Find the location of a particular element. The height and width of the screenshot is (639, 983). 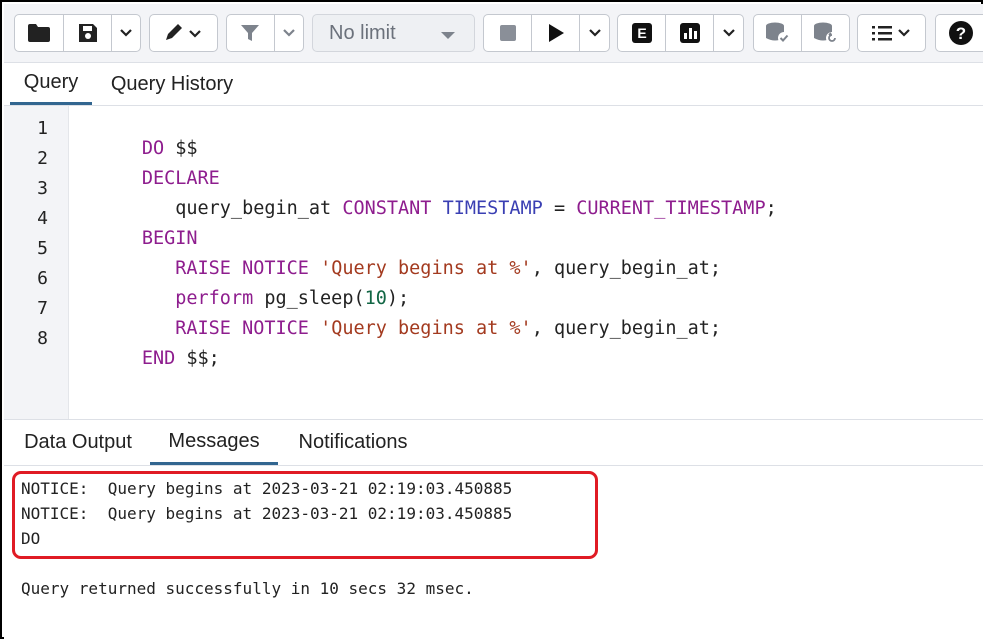

commit-button is located at coordinates (777, 33).